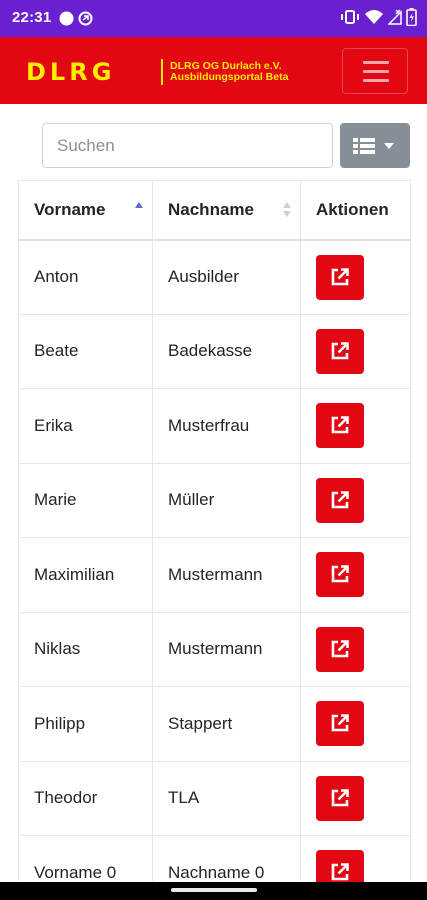  Describe the element at coordinates (364, 146) in the screenshot. I see `list-icon` at that location.